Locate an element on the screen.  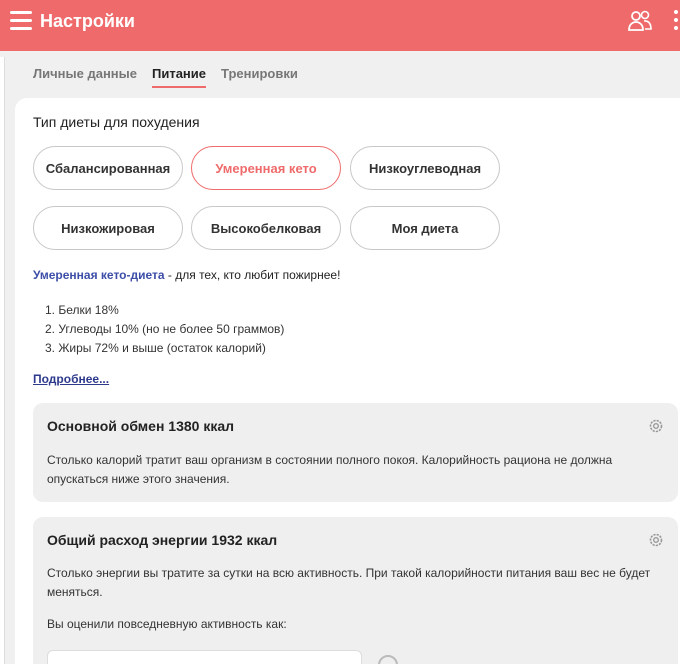
diet-option-low-fat: Низкожировая is located at coordinates (108, 228).